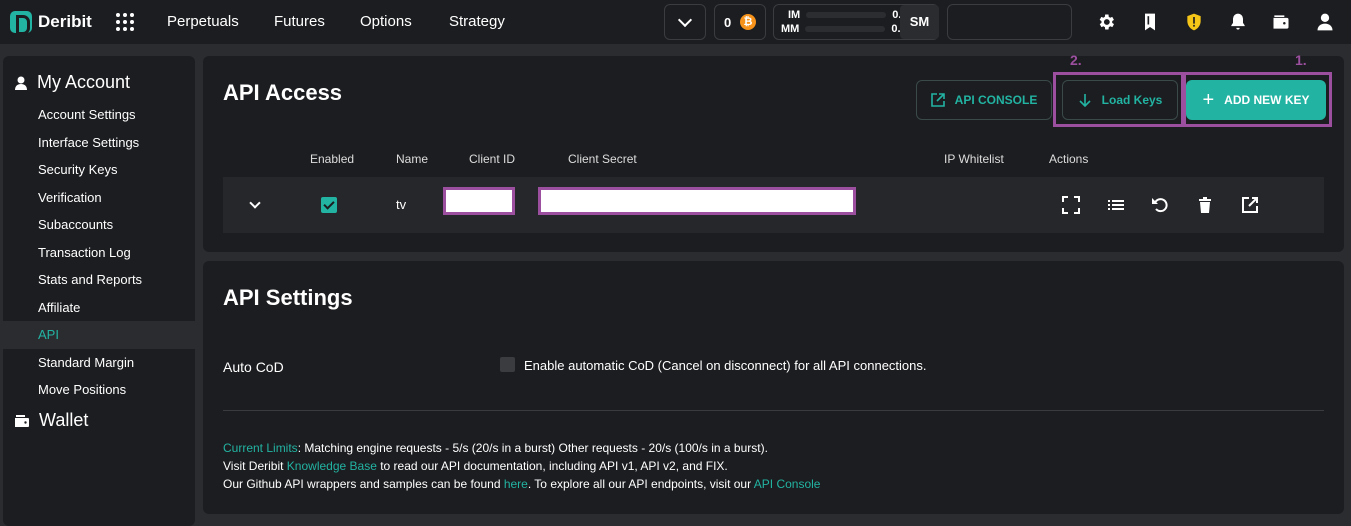  I want to click on api-console-link: API Console, so click(787, 484).